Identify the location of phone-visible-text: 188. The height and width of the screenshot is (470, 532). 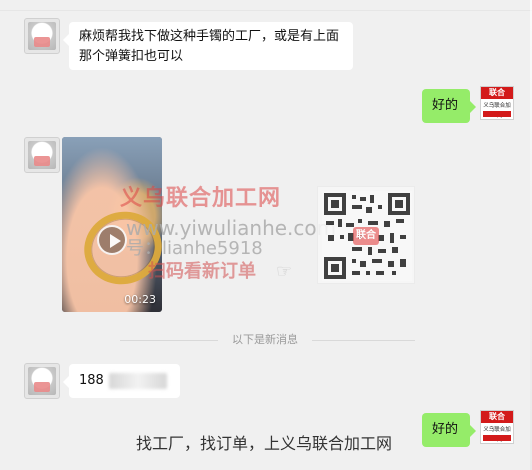
(91, 380).